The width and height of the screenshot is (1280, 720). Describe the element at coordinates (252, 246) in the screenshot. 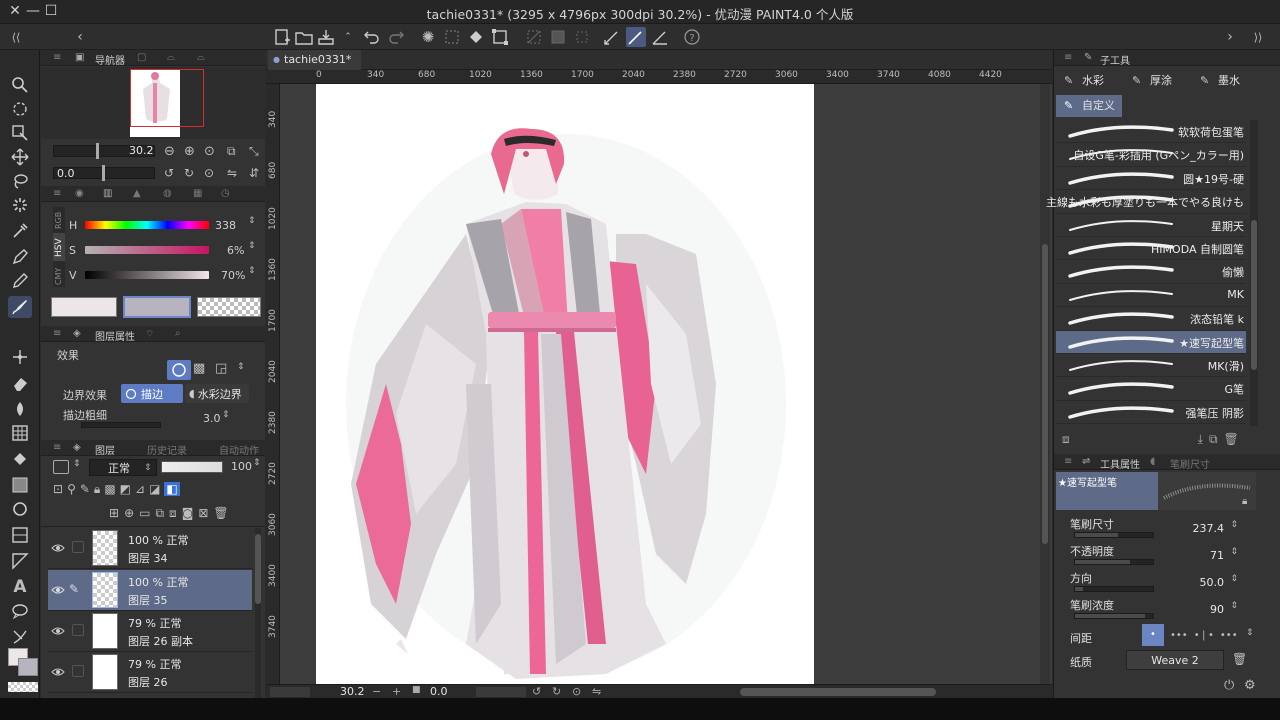

I see `saturation-stepper-icon: ⇕` at that location.